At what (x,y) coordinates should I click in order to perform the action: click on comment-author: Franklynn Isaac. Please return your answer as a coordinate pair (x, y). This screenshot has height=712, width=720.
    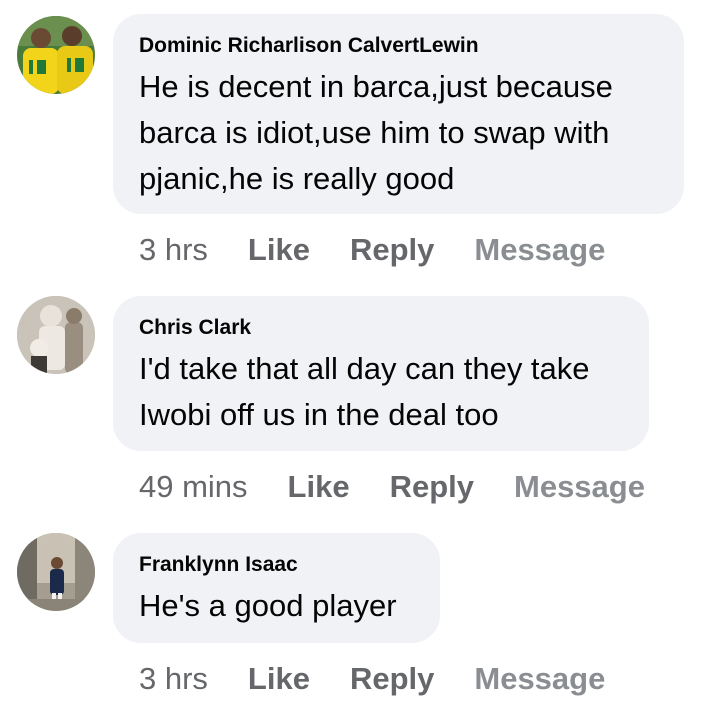
    Looking at the image, I should click on (276, 565).